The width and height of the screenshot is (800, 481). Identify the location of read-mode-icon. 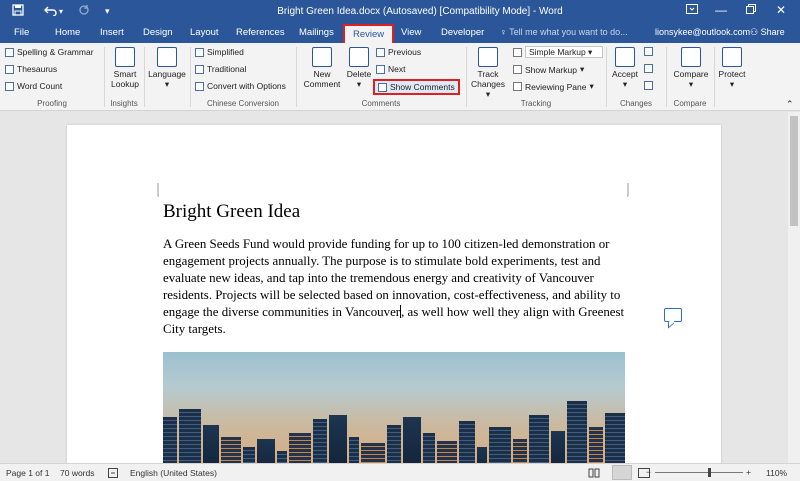
(594, 474).